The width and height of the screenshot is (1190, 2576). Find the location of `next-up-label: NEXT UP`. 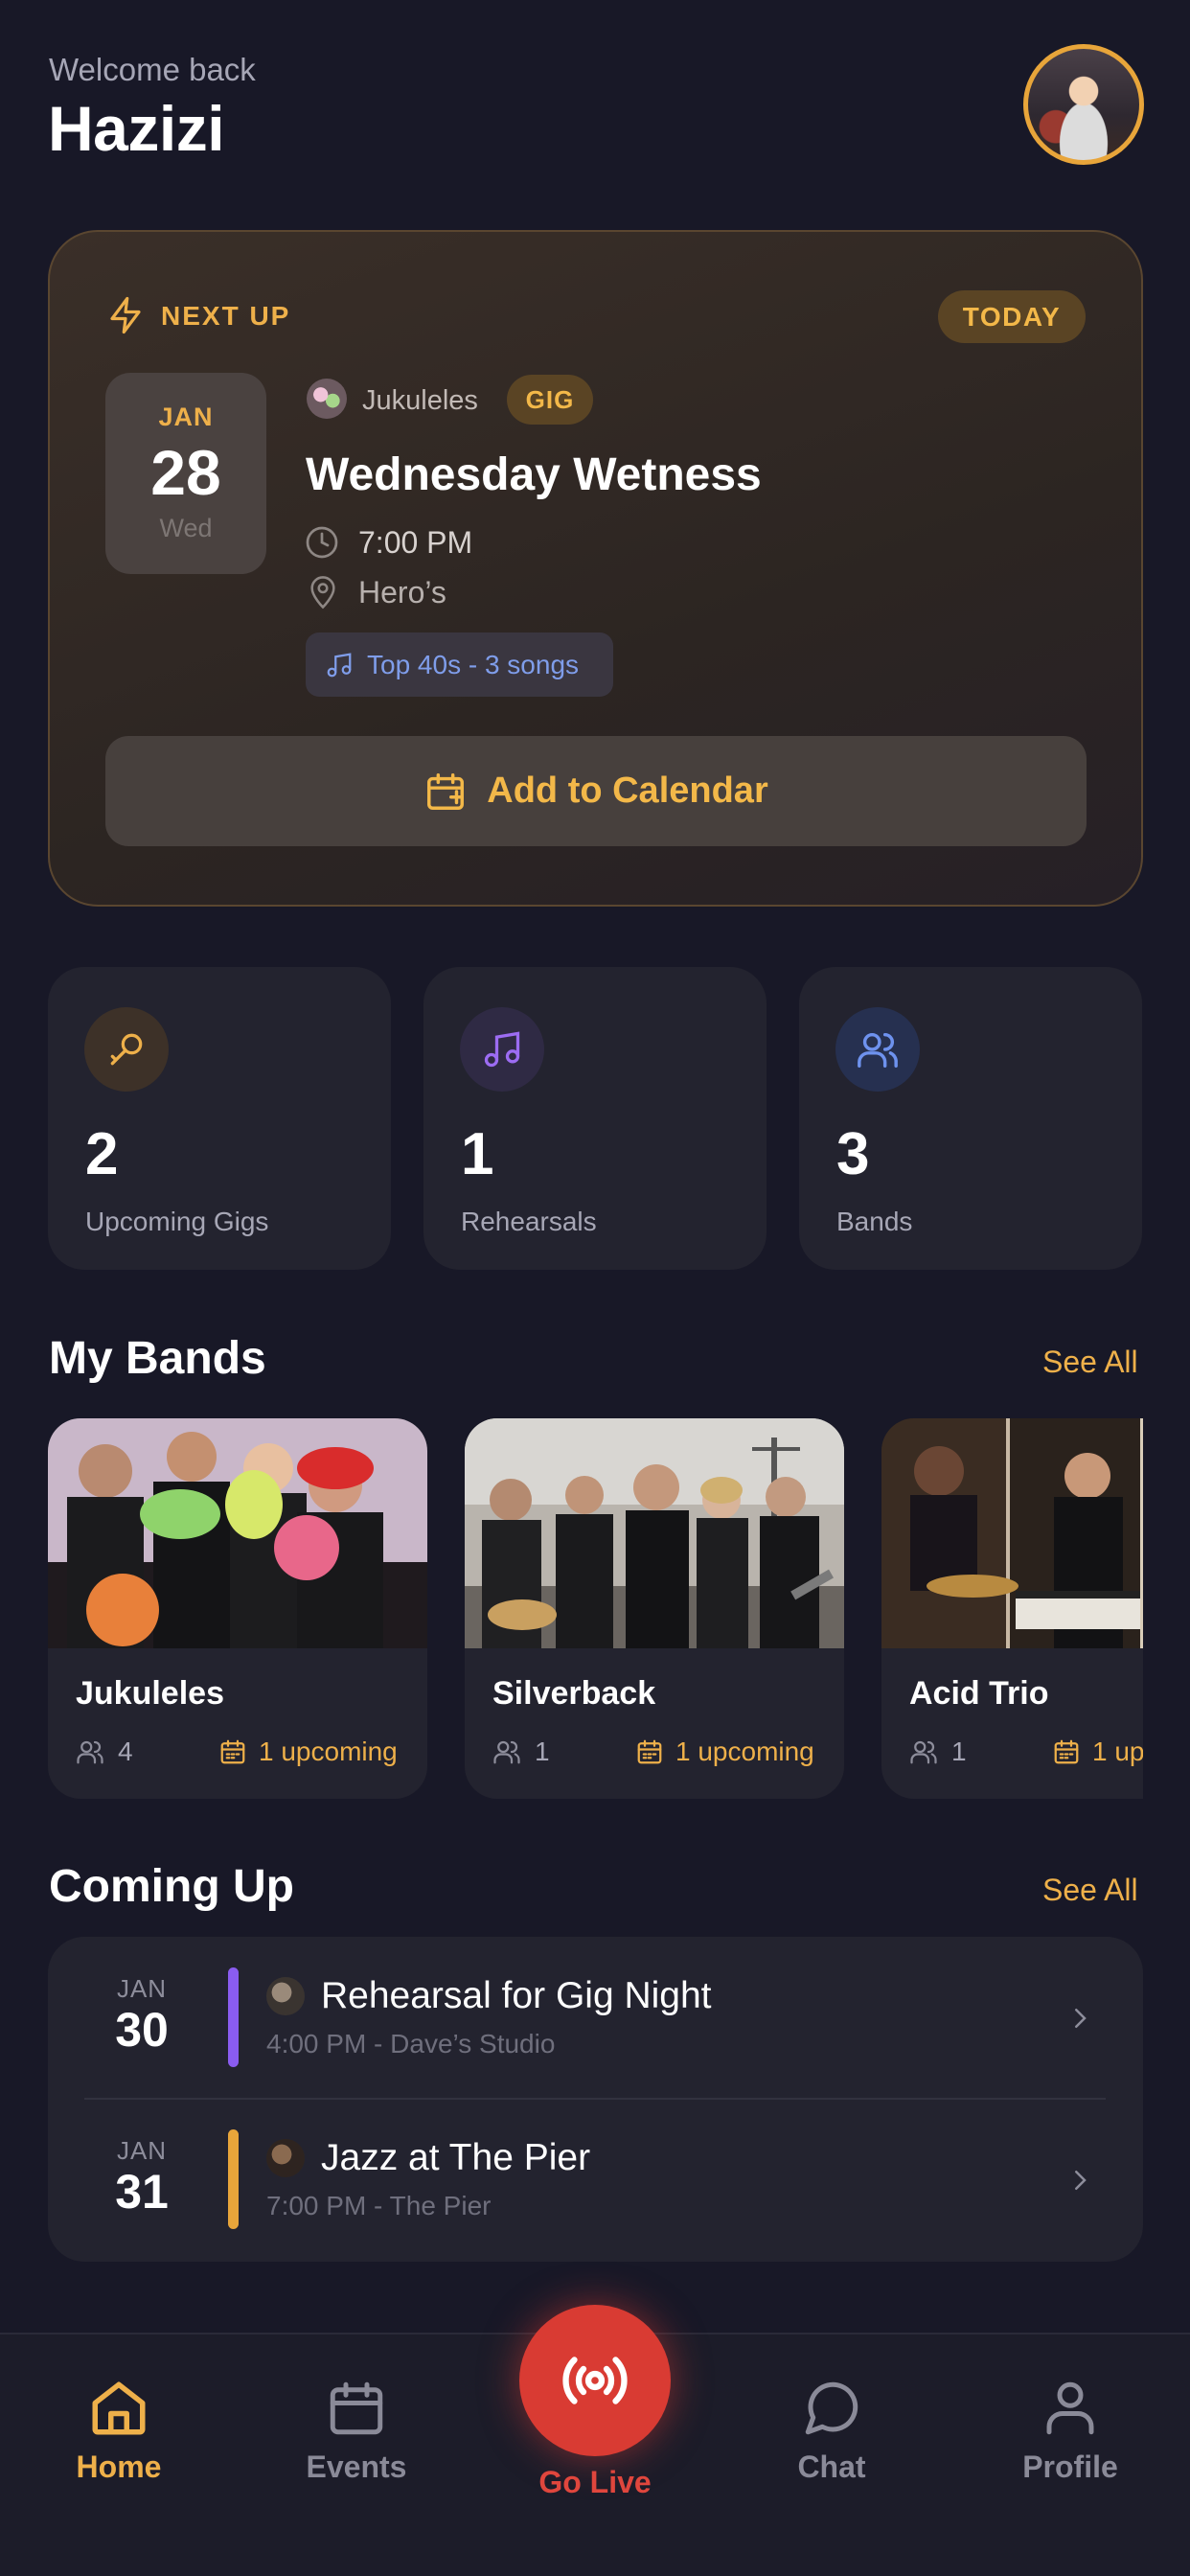

next-up-label: NEXT UP is located at coordinates (226, 316).